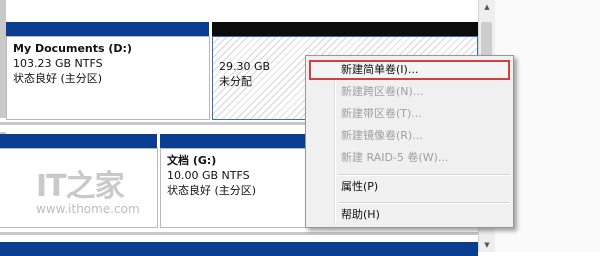  Describe the element at coordinates (239, 249) in the screenshot. I see `partition-header-bottom` at that location.